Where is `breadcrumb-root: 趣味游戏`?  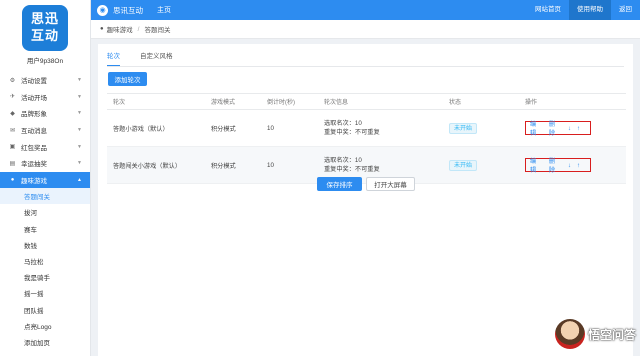 breadcrumb-root: 趣味游戏 is located at coordinates (120, 29).